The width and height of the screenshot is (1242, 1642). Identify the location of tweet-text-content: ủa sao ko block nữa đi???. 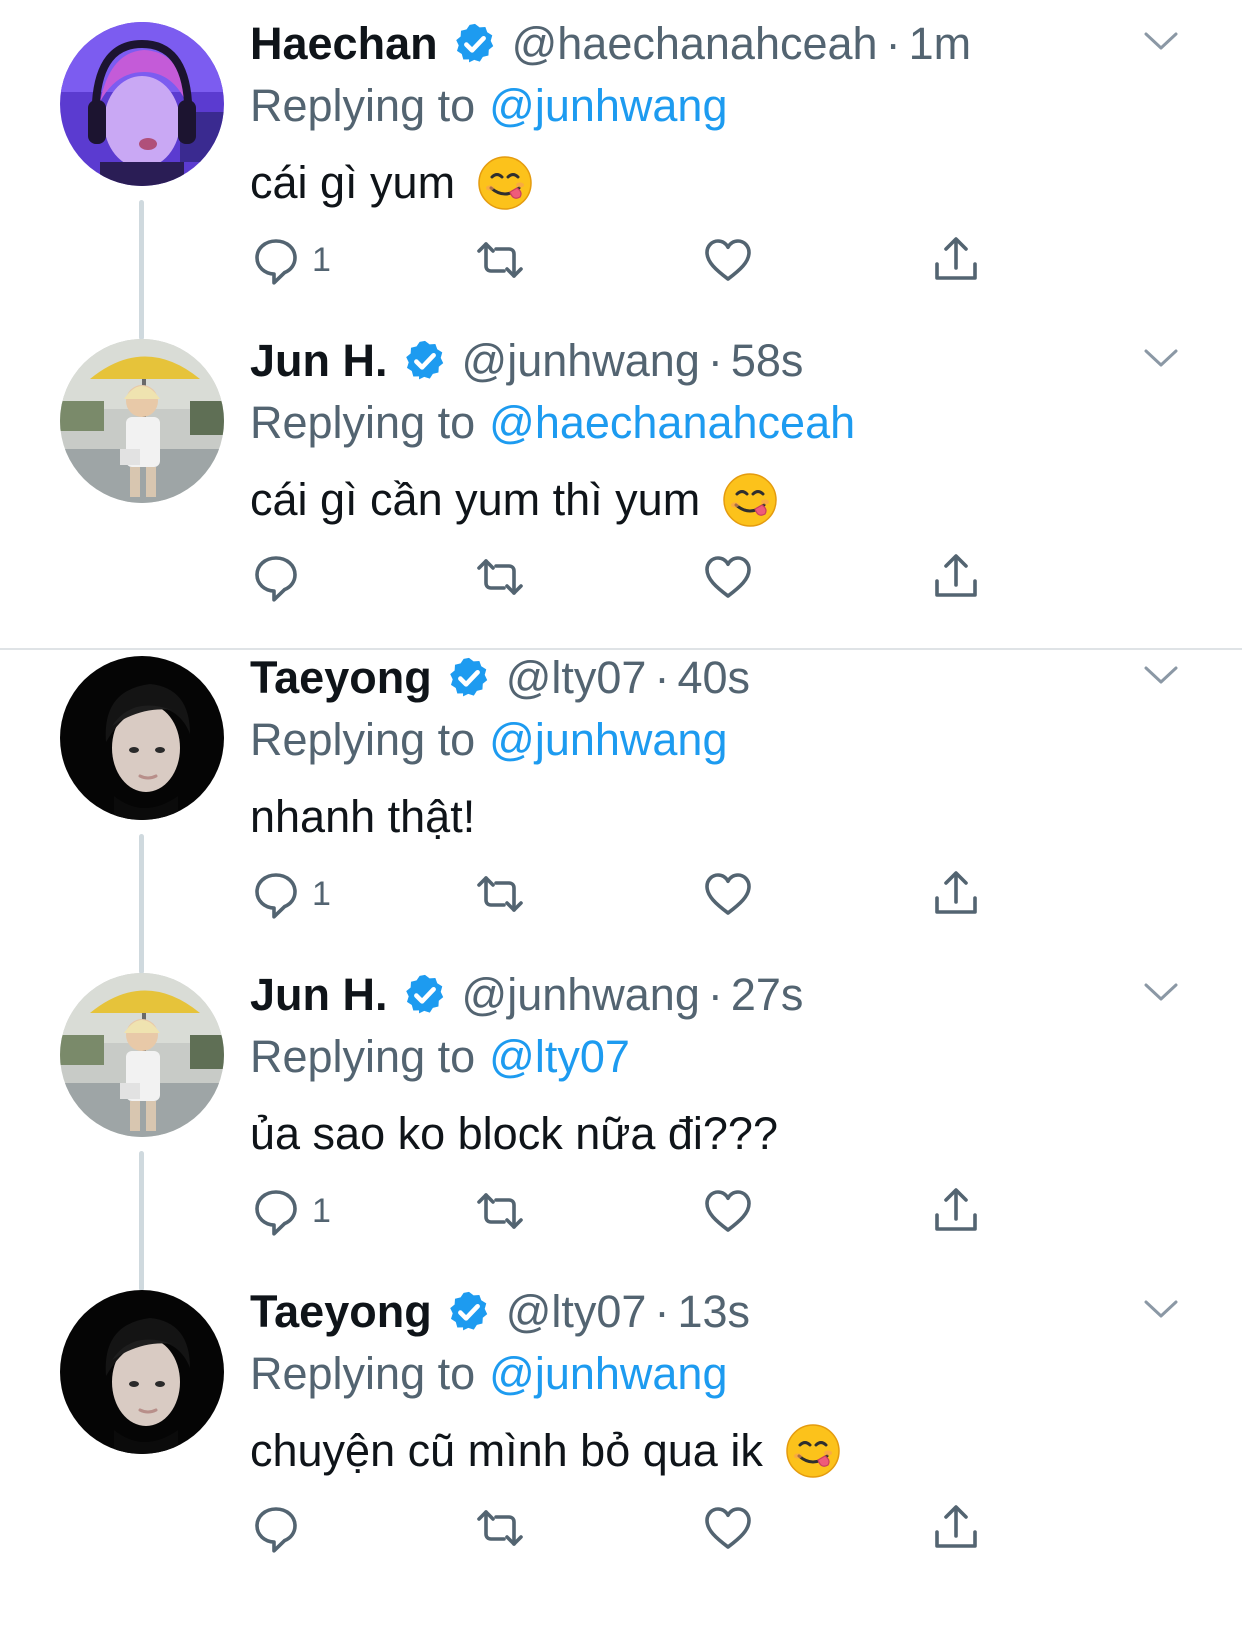
(514, 1133).